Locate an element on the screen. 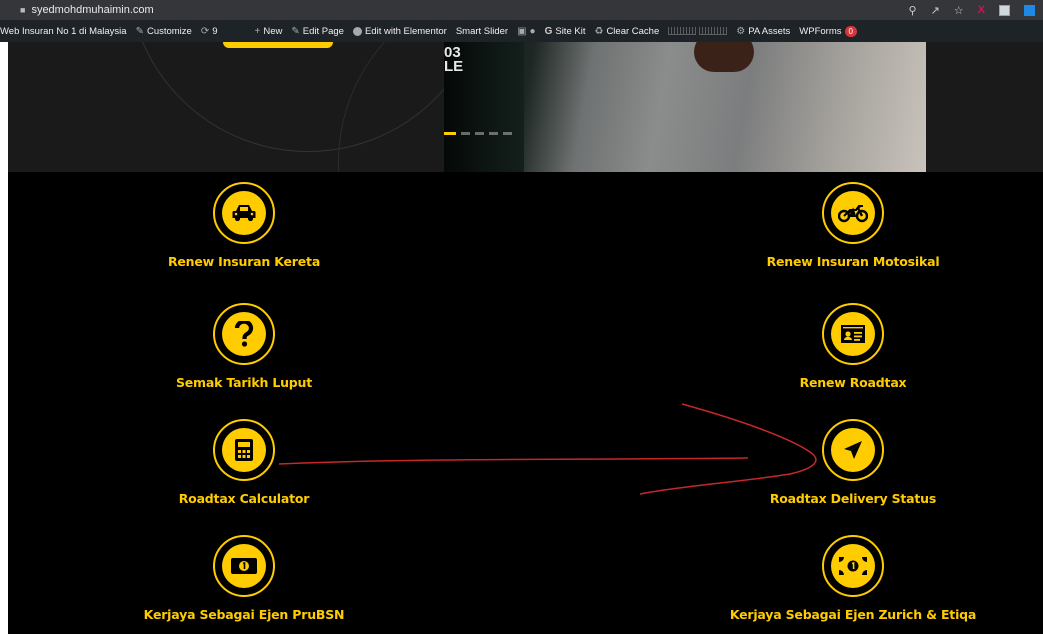  gear-icon: ⚙ is located at coordinates (741, 31).